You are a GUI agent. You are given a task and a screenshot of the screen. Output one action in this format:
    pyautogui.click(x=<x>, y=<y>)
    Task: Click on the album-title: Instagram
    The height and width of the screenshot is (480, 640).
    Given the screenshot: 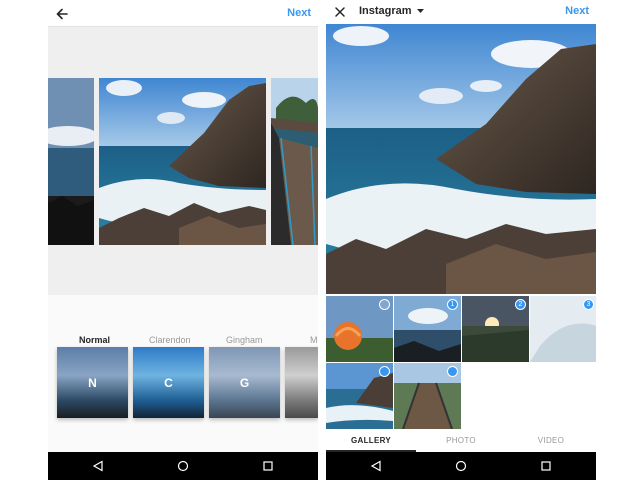 What is the action you would take?
    pyautogui.click(x=385, y=11)
    